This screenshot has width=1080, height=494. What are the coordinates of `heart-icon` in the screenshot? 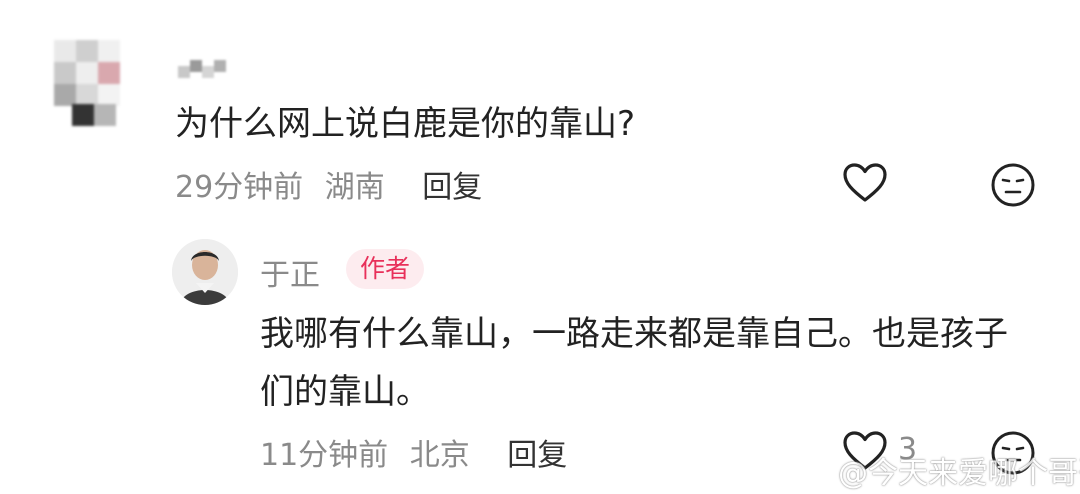 It's located at (865, 183).